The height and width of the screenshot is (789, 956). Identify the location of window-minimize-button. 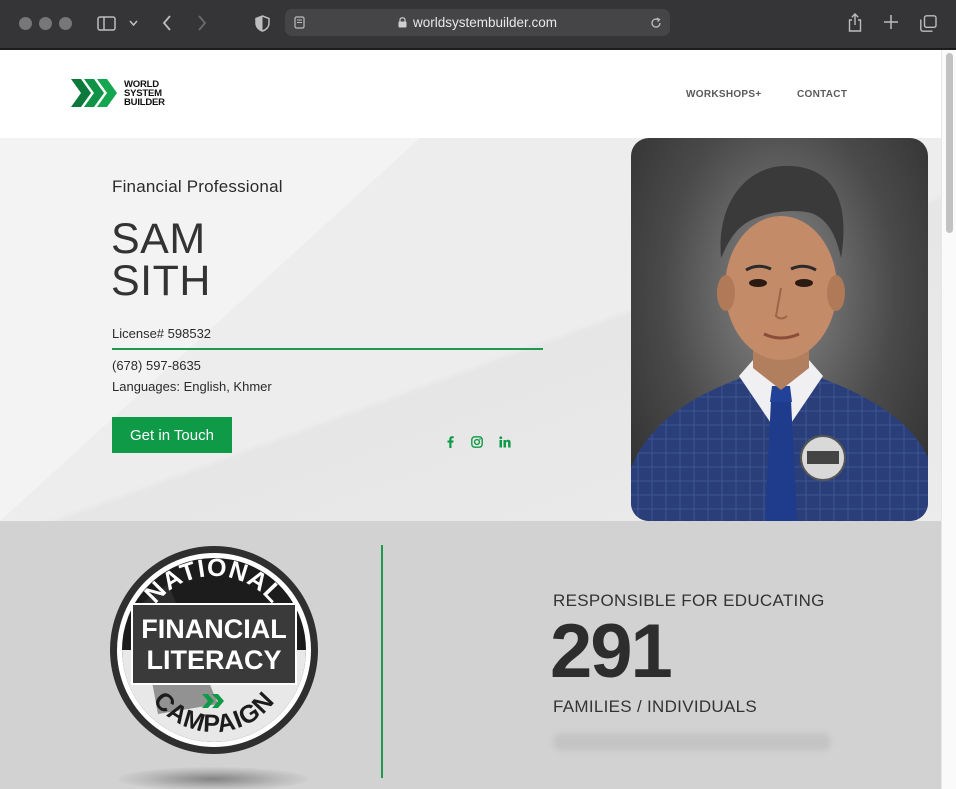
(45, 23).